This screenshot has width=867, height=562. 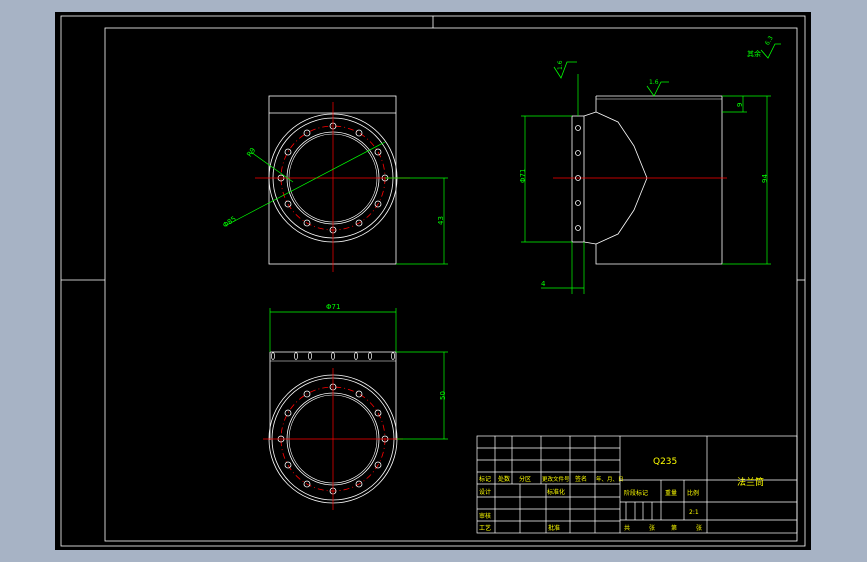 I want to click on header-zone: 分区, so click(x=525, y=479).